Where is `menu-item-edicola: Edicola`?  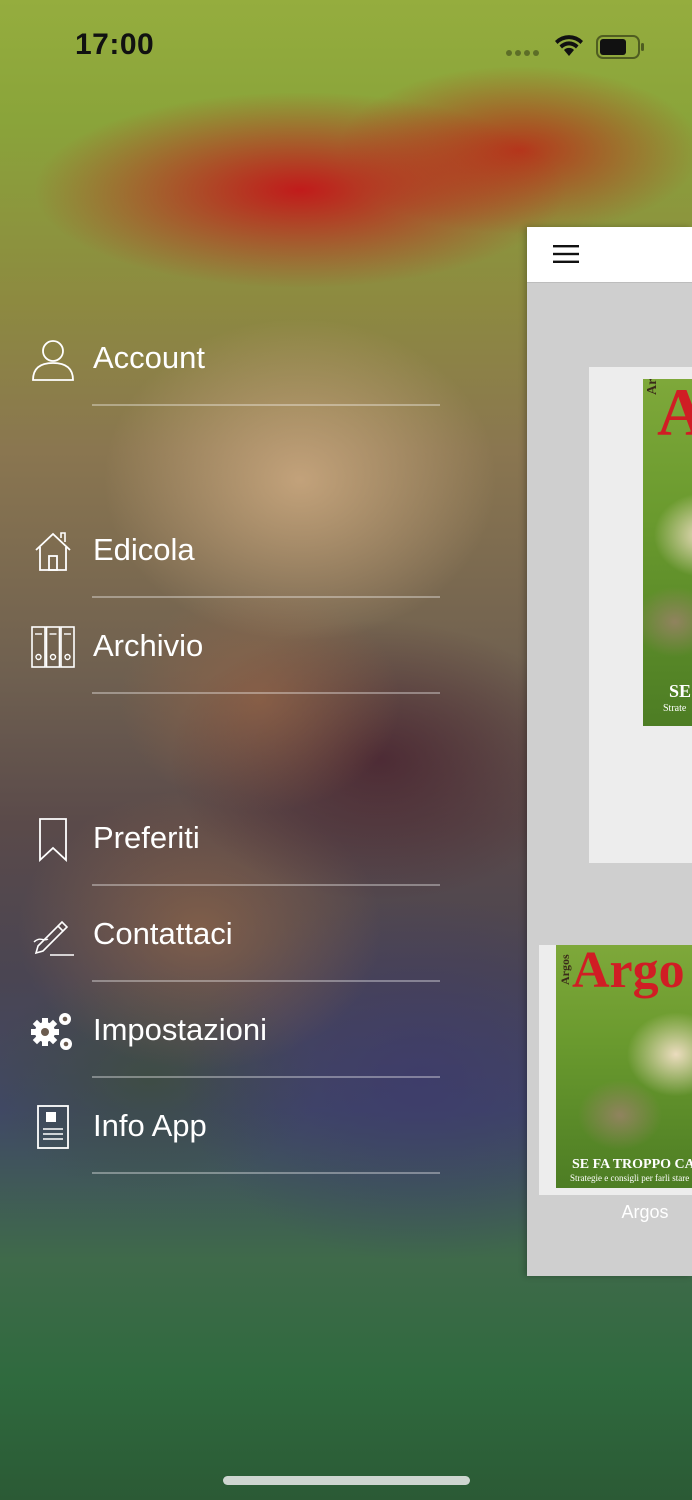 menu-item-edicola: Edicola is located at coordinates (220, 550).